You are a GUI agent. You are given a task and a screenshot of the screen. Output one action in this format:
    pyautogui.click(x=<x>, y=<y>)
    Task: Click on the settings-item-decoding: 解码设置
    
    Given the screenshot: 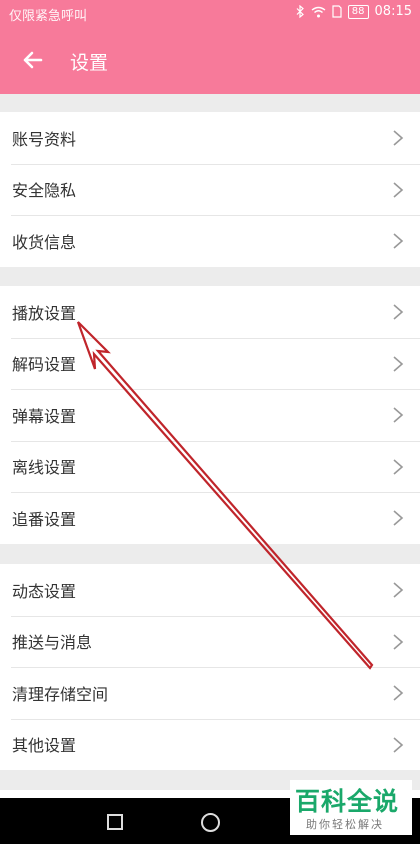 What is the action you would take?
    pyautogui.click(x=210, y=363)
    